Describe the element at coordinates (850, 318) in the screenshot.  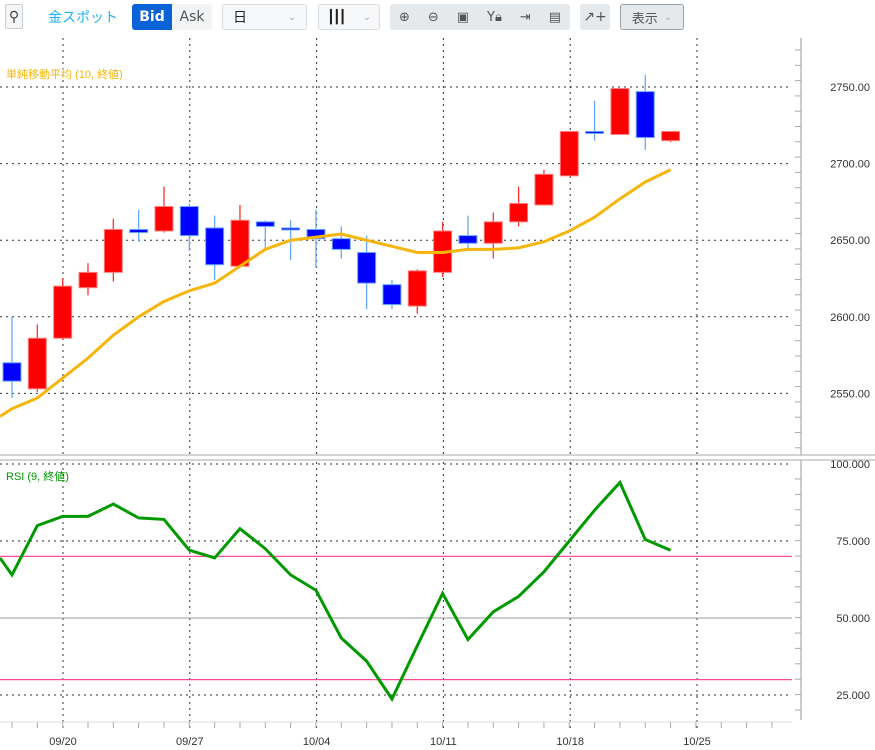
I see `price-tick-label: 2600.00` at that location.